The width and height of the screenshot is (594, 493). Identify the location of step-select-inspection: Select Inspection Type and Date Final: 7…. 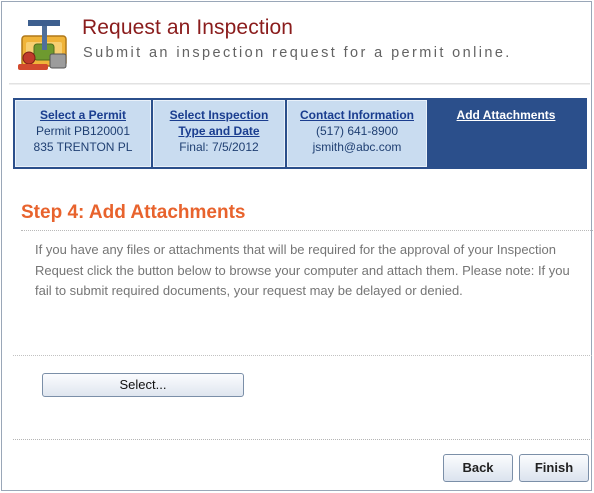
(219, 133).